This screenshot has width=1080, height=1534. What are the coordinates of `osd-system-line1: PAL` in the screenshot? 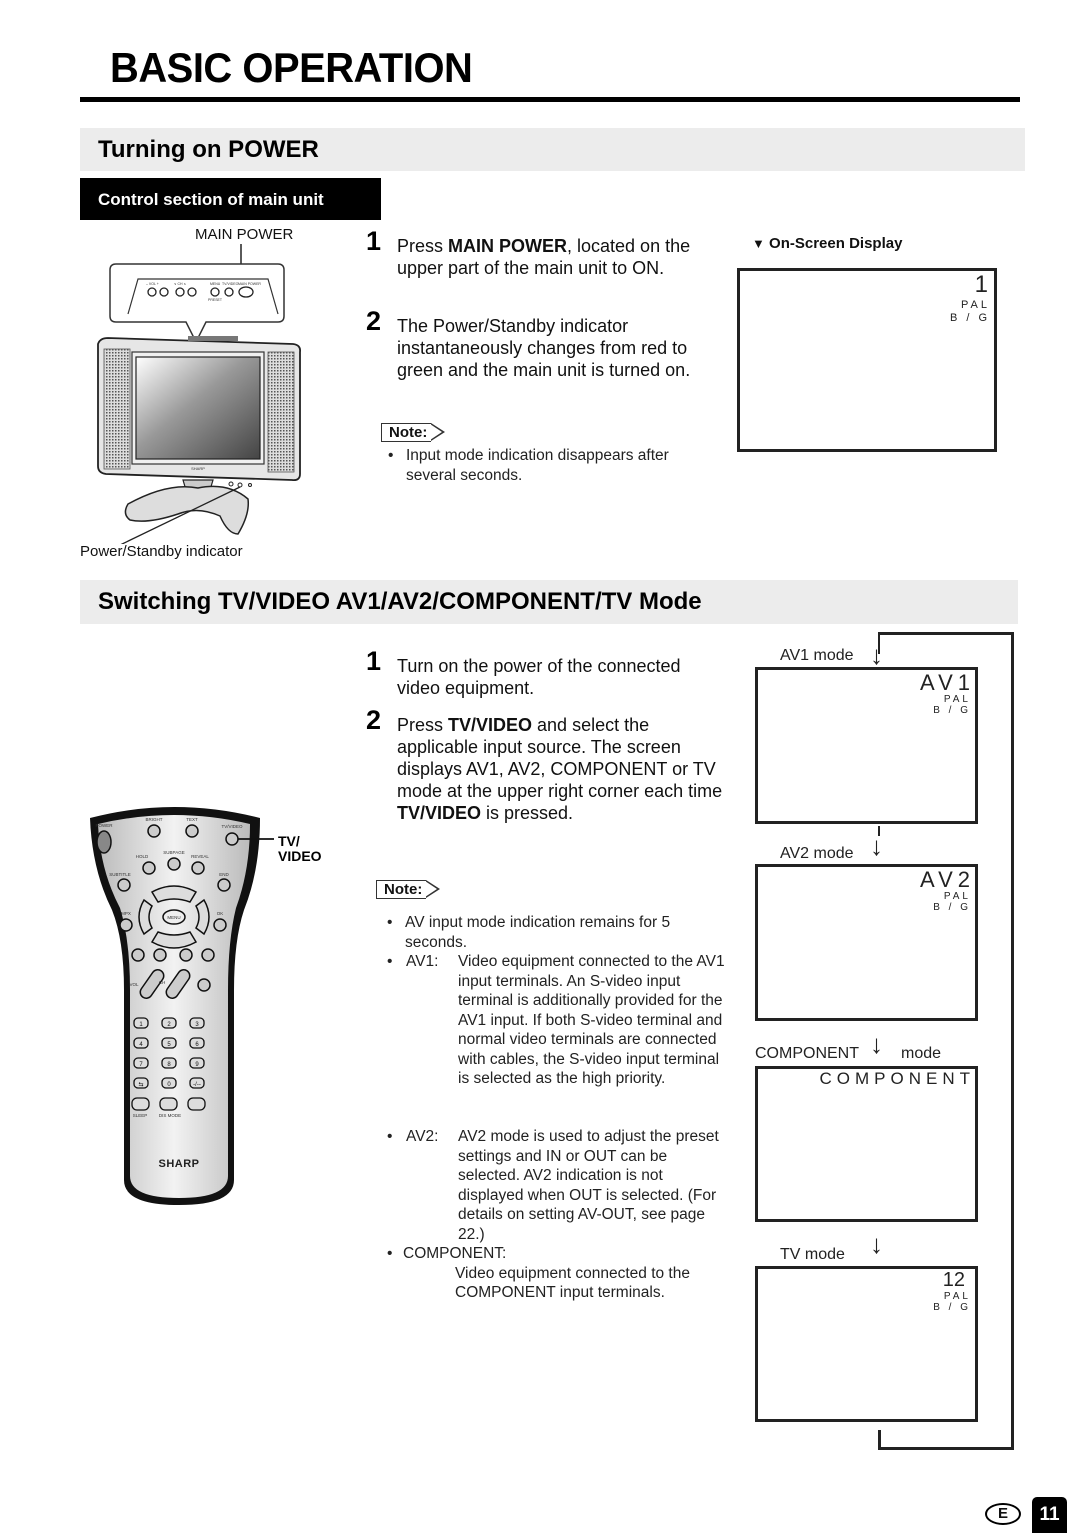 It's located at (975, 305).